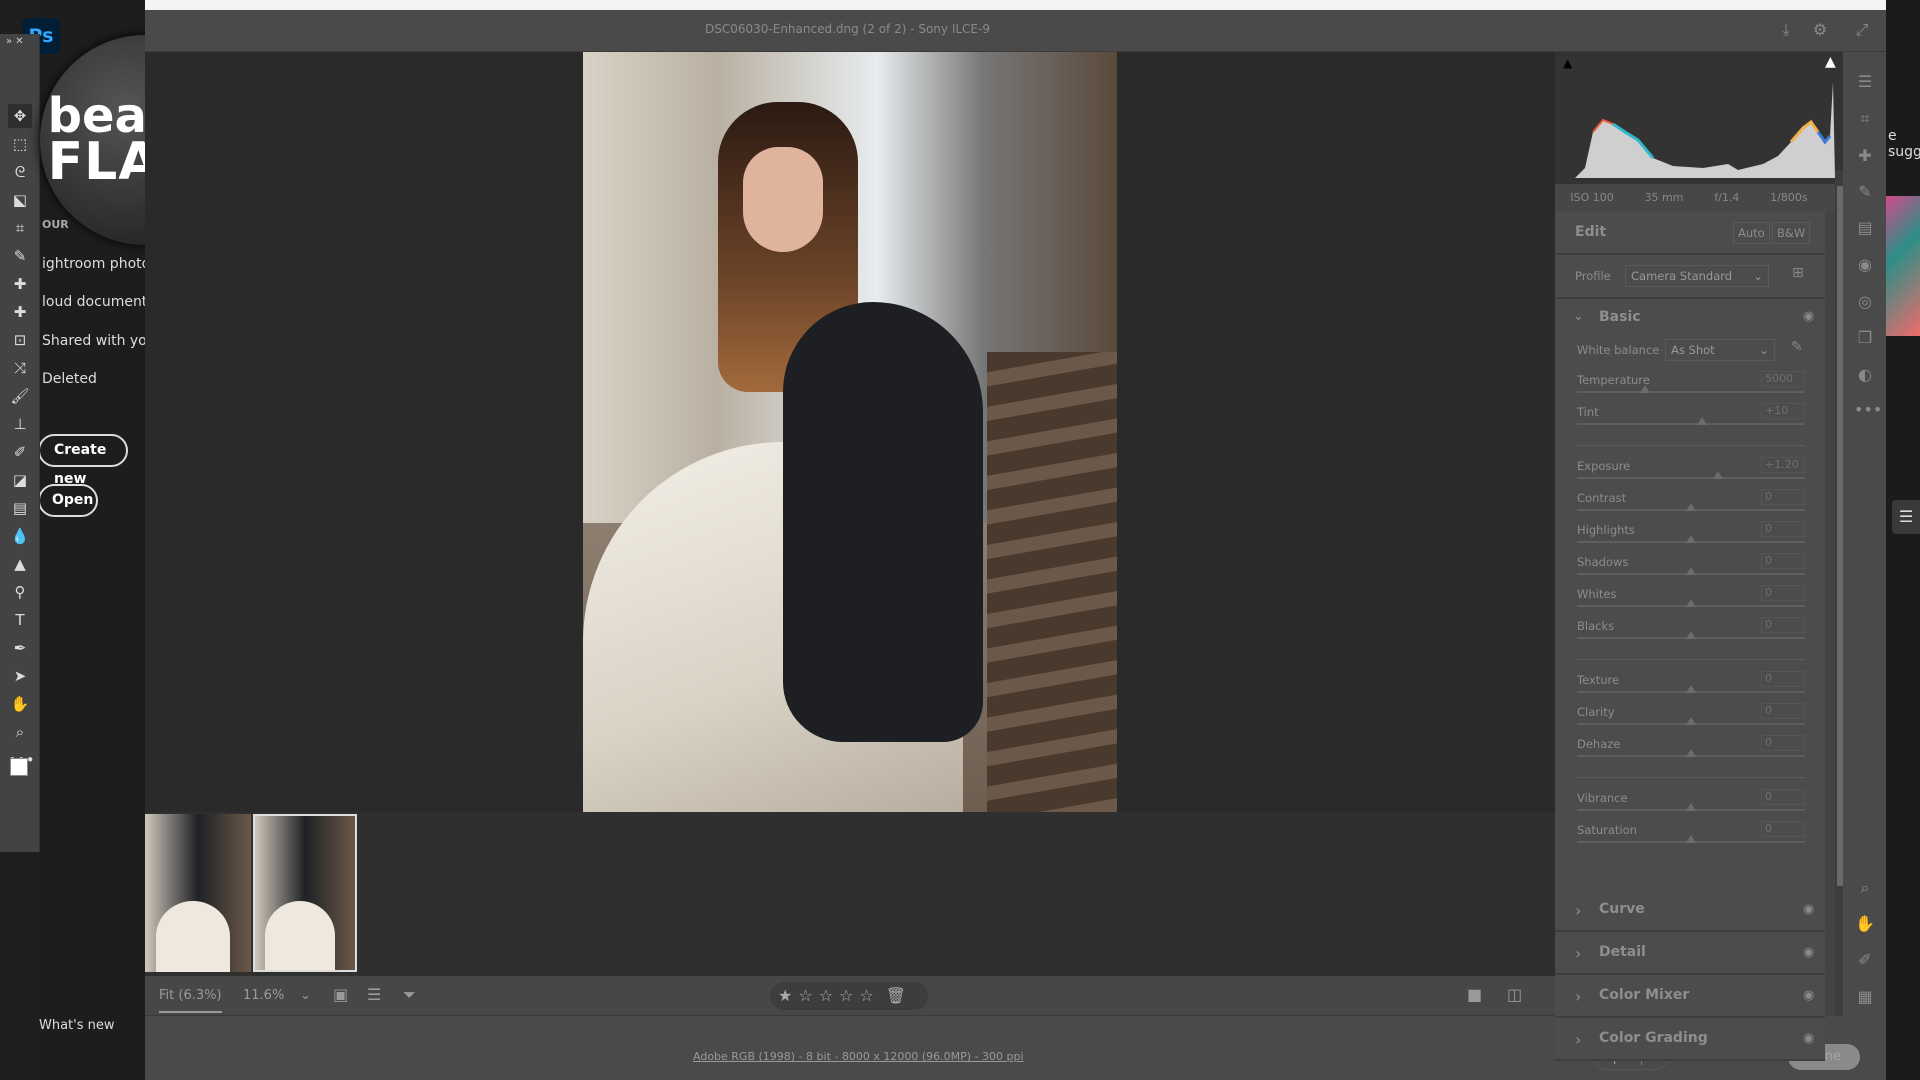 The image size is (1920, 1080). I want to click on sharpen-icon: ▲, so click(20, 564).